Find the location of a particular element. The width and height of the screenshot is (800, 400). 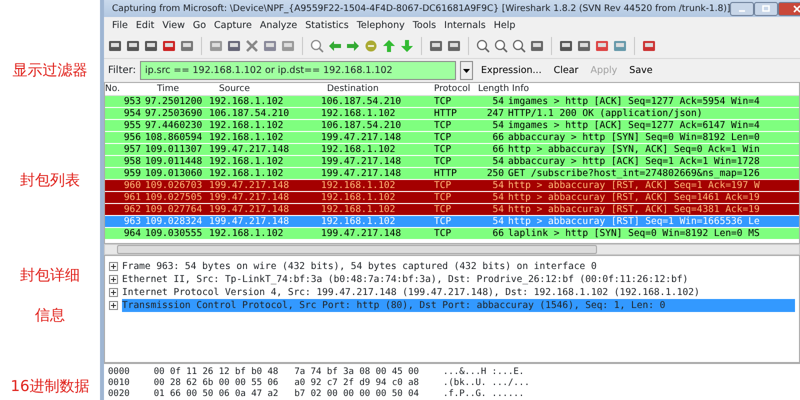

zoom-in-icon is located at coordinates (483, 46).